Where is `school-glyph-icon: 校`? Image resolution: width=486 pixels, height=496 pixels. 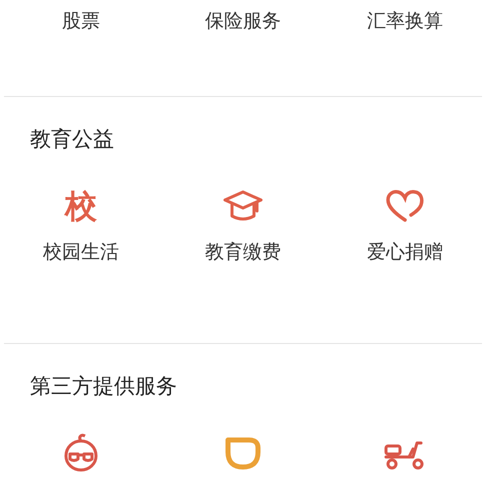 school-glyph-icon: 校 is located at coordinates (81, 206).